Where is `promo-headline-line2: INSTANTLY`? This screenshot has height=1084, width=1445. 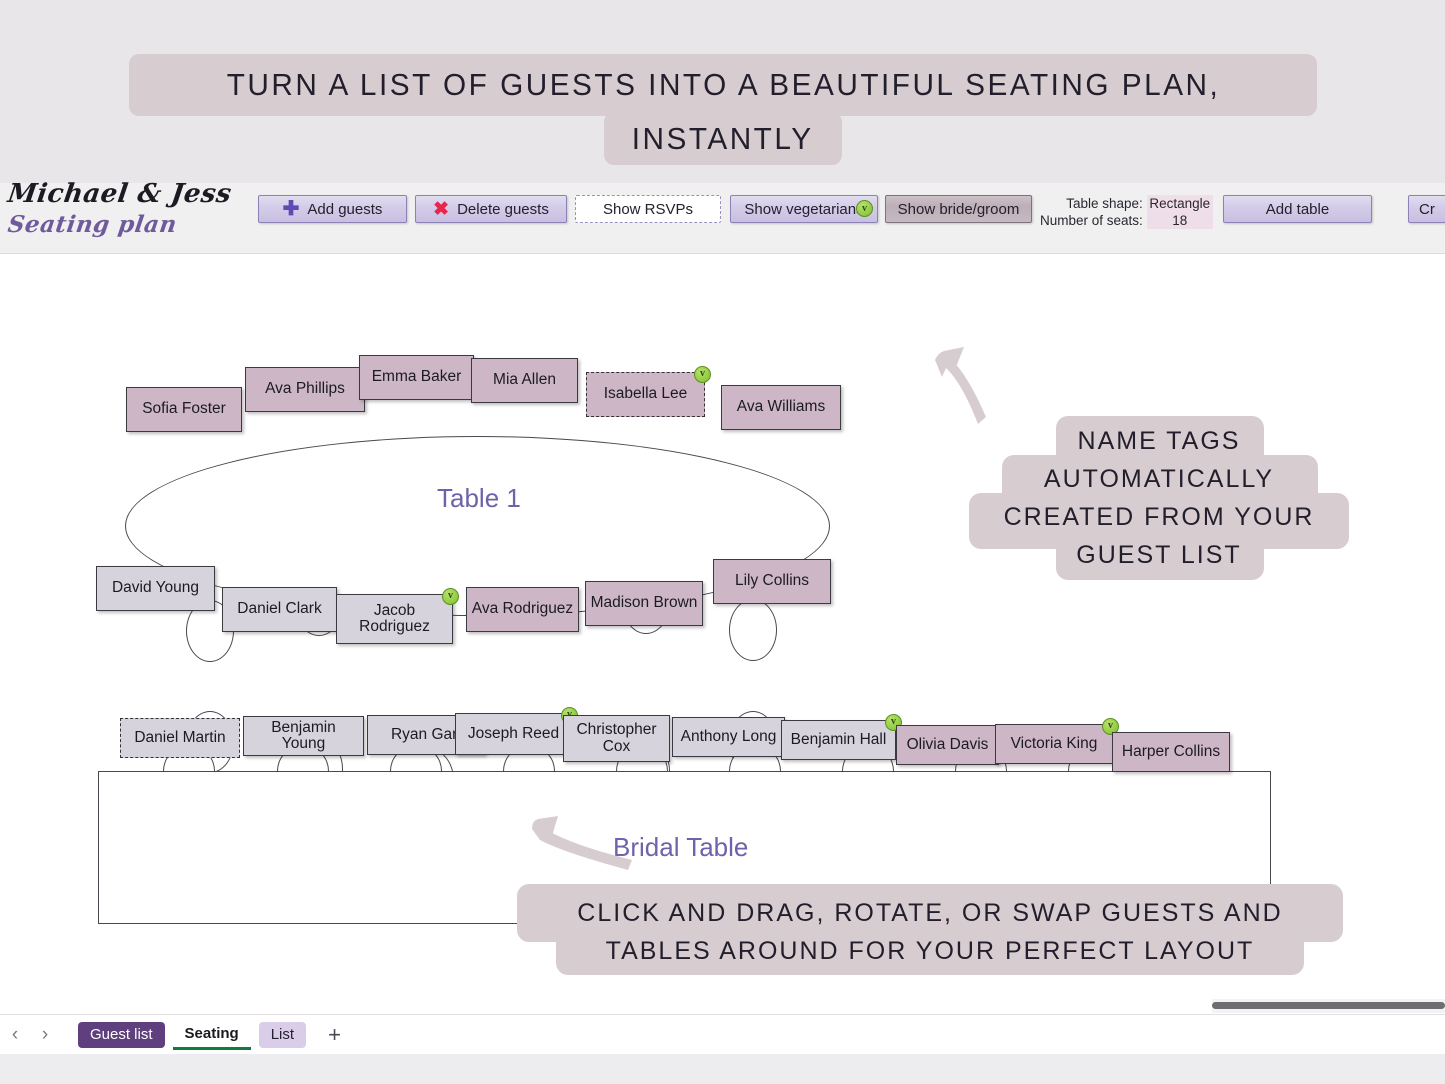
promo-headline-line2: INSTANTLY is located at coordinates (723, 138).